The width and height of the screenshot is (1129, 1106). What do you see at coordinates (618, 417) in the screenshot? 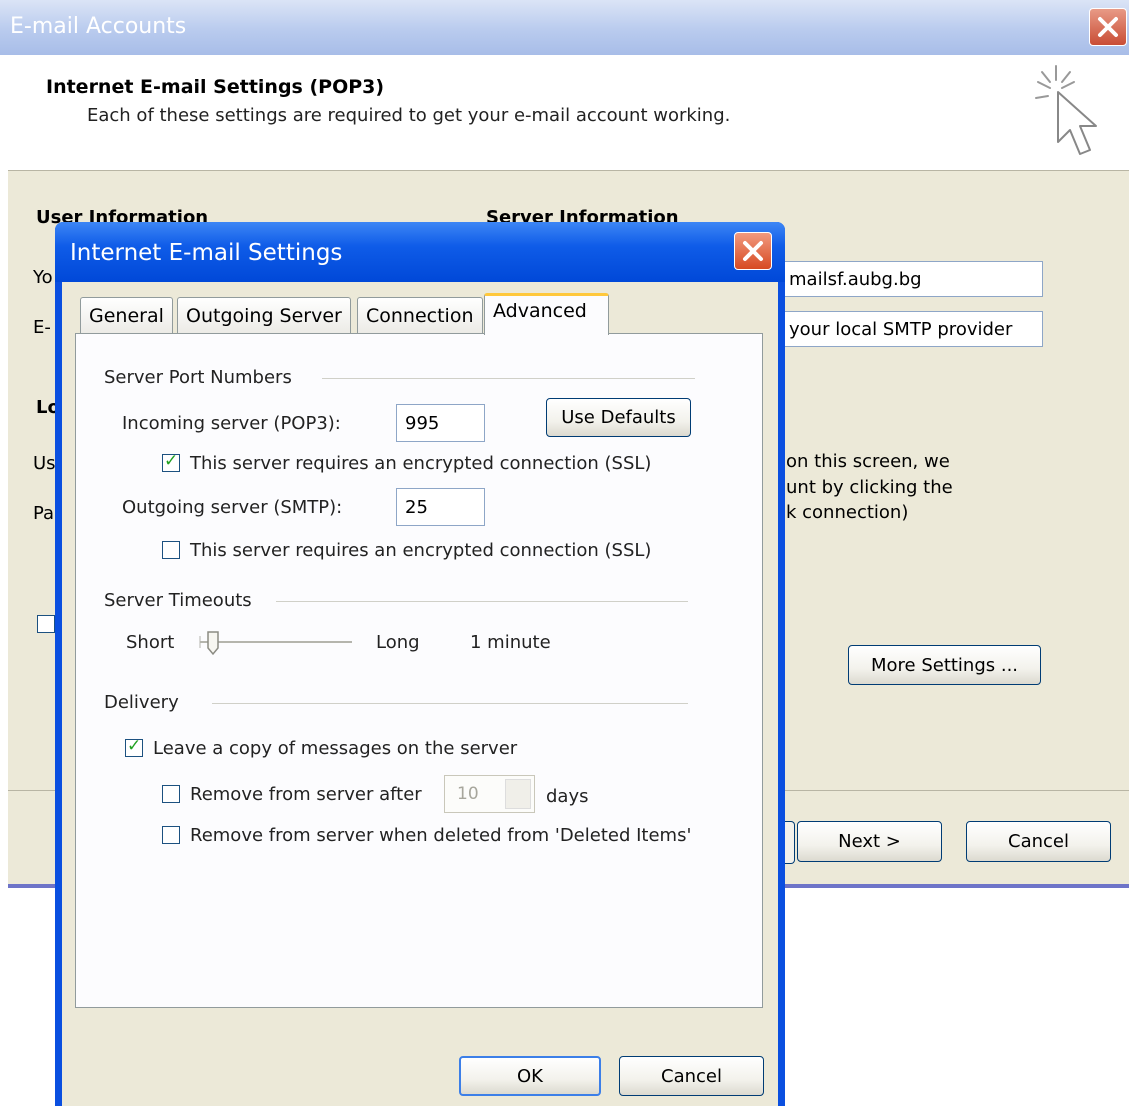
I see `use-defaults-button: Use Defaults` at bounding box center [618, 417].